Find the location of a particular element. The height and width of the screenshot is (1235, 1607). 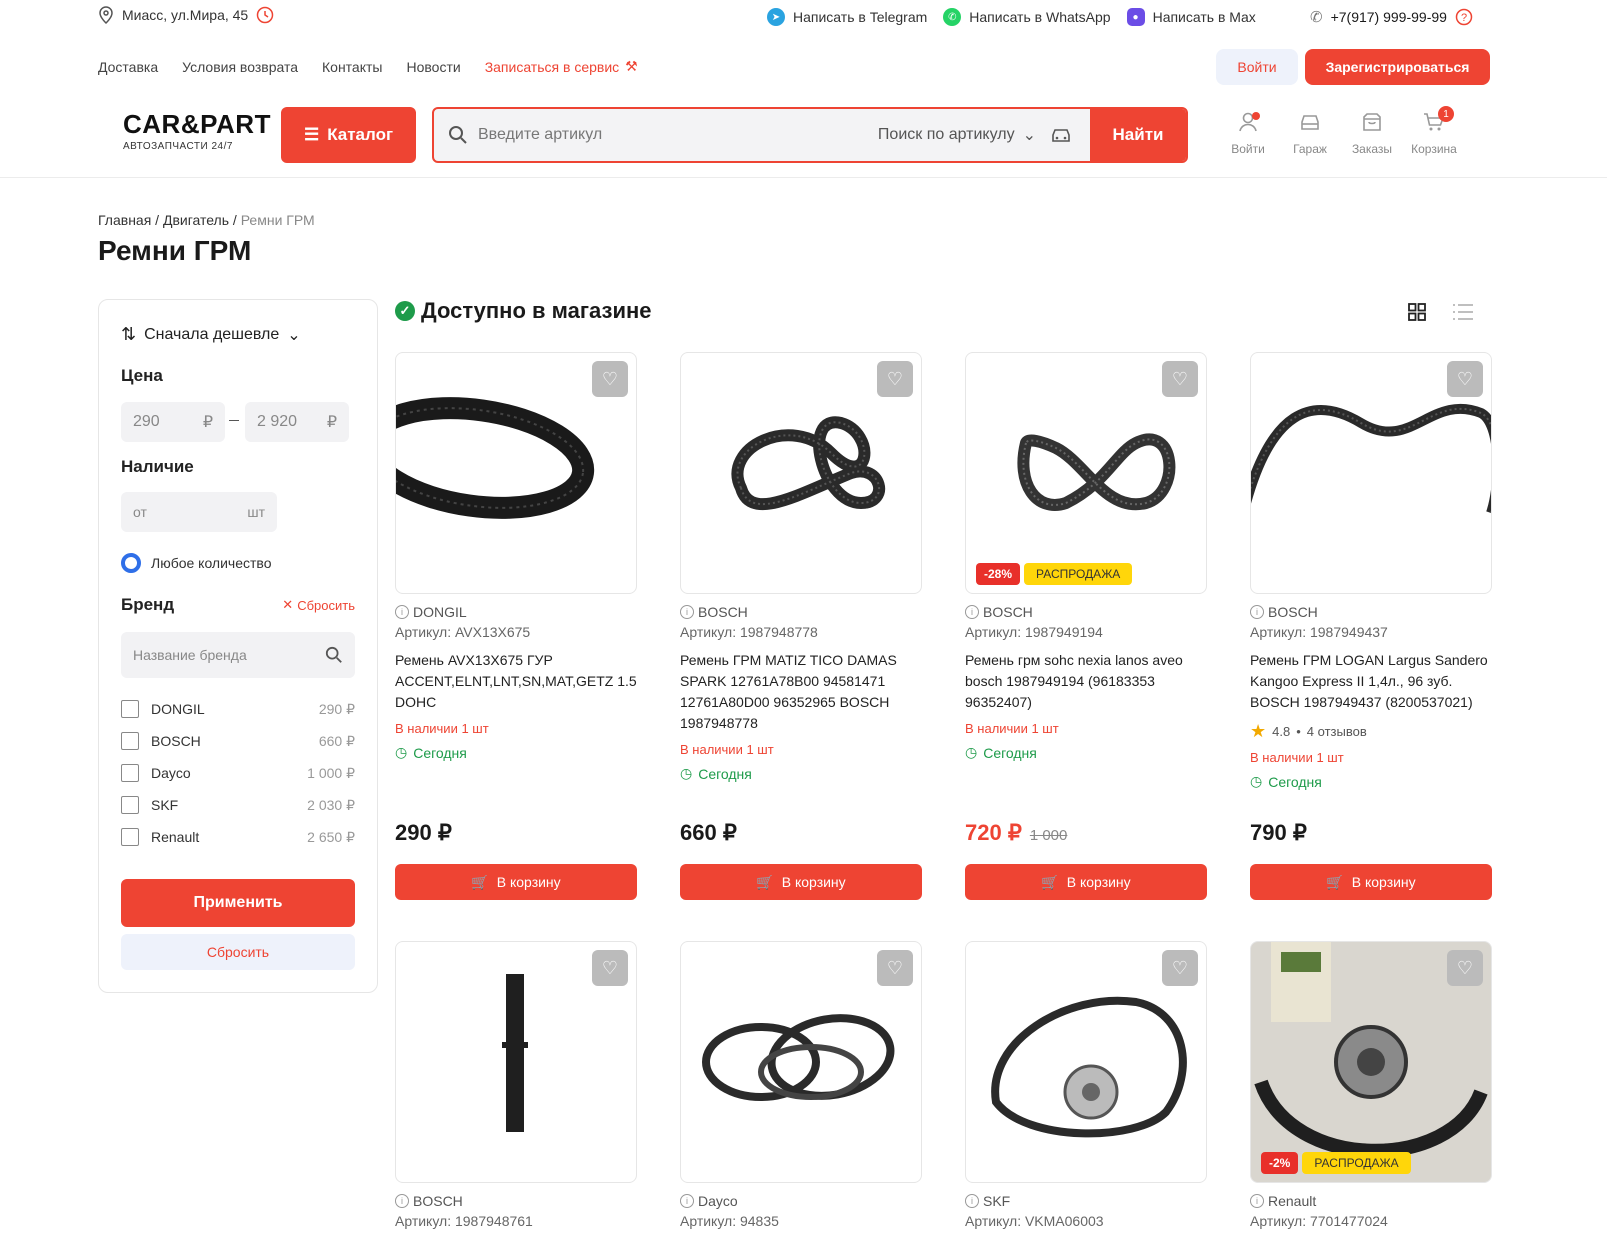

brand-option-skf: SKF 2 030 ₽ is located at coordinates (238, 805).